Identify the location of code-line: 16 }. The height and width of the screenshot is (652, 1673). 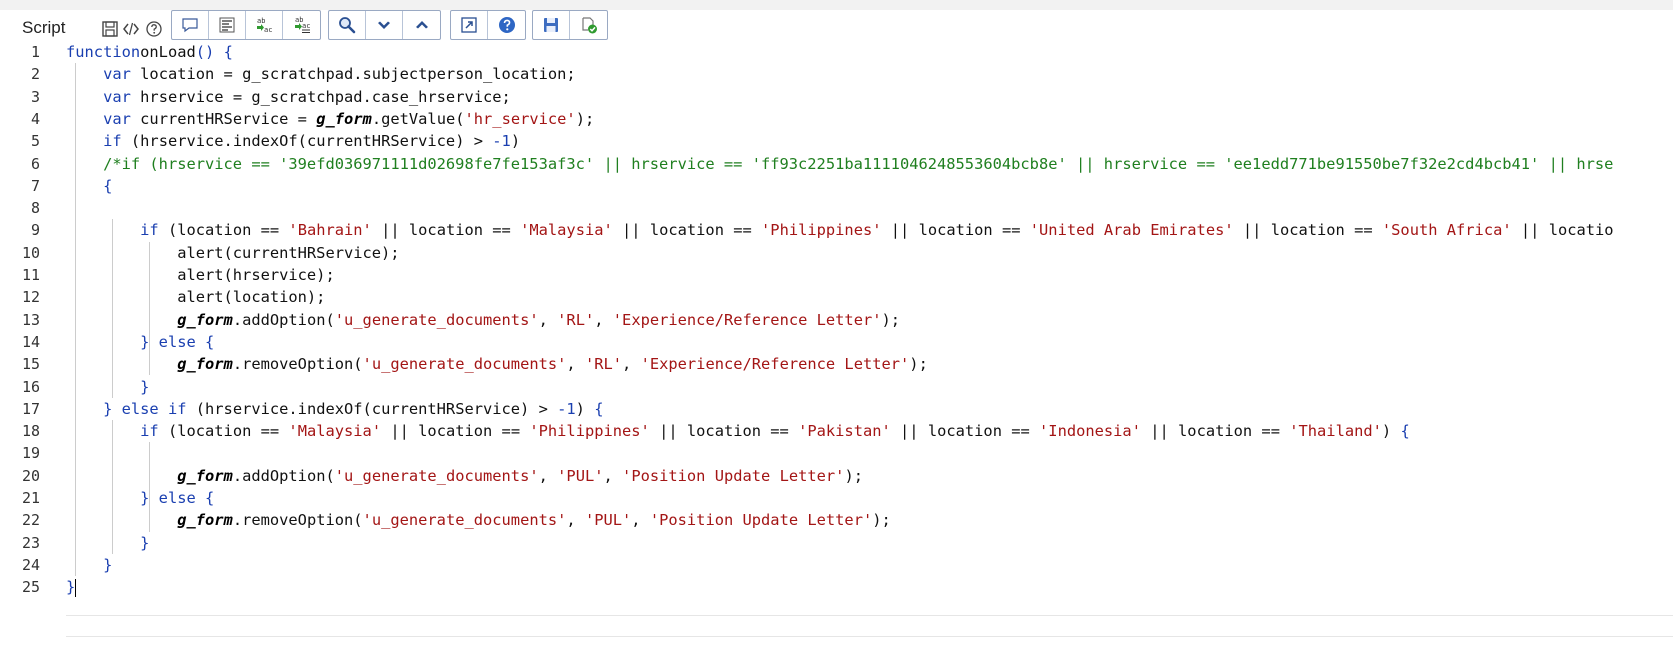
(836, 387).